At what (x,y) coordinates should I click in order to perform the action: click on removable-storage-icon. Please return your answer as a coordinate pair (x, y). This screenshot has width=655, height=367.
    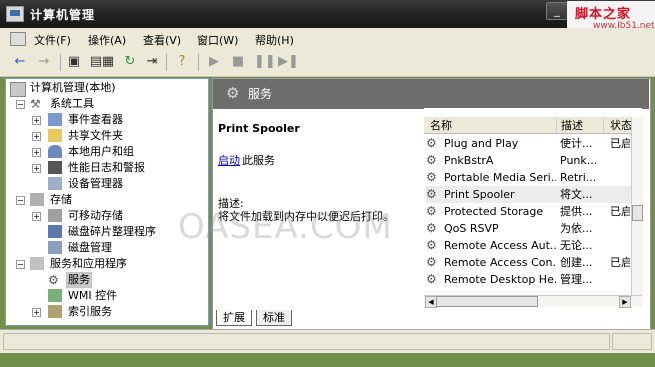
    Looking at the image, I should click on (55, 215).